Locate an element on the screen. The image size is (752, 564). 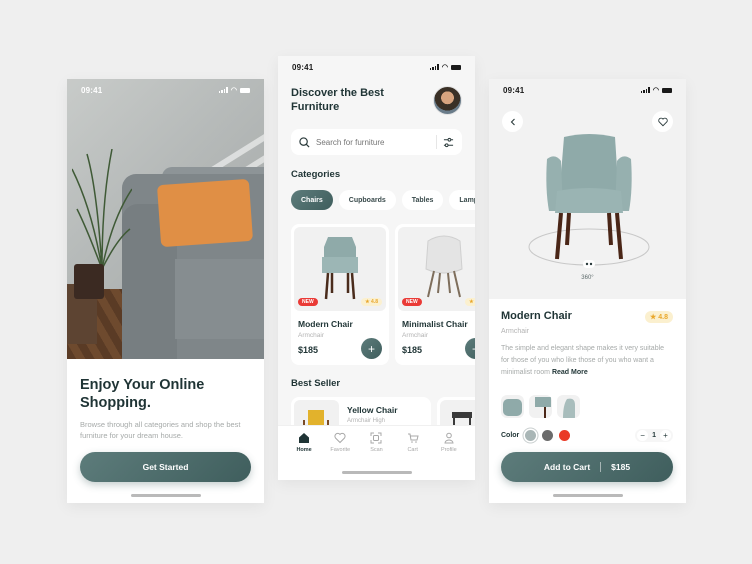
category-chip-lamps: Lamps is located at coordinates (462, 200).